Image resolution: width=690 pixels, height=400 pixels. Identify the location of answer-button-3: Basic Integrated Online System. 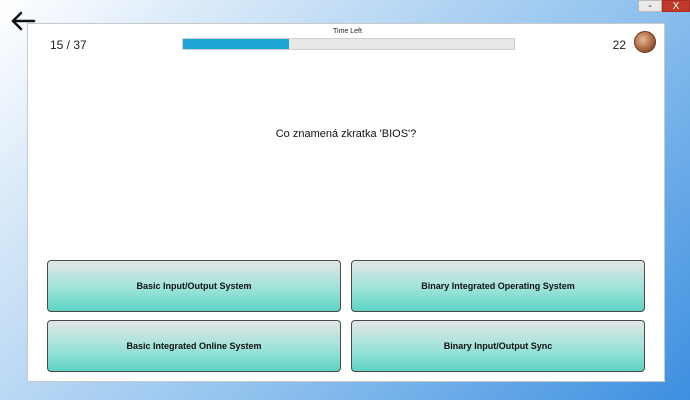
(194, 346).